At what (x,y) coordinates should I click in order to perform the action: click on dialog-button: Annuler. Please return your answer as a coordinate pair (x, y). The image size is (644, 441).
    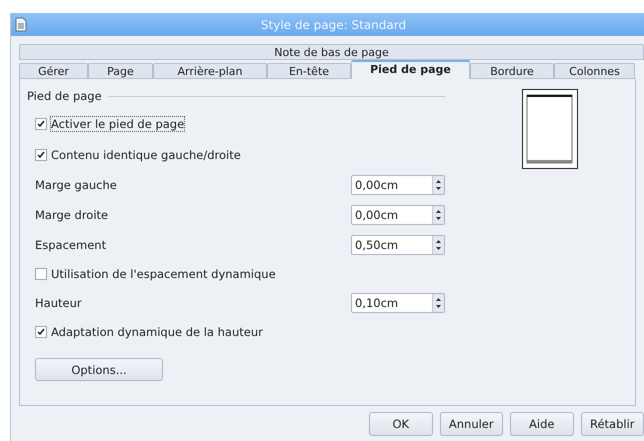
    Looking at the image, I should click on (471, 424).